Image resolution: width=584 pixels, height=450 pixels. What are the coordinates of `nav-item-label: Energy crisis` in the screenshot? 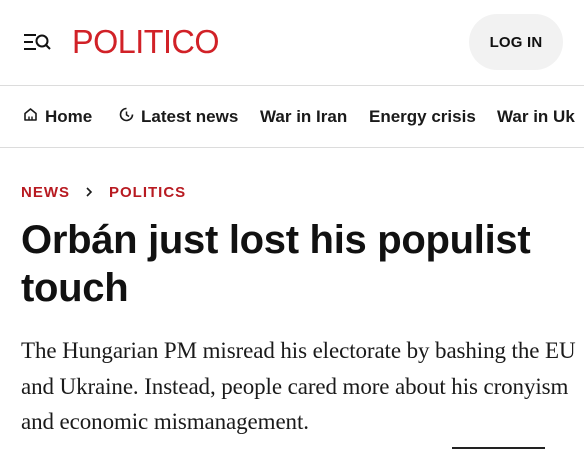 It's located at (422, 116).